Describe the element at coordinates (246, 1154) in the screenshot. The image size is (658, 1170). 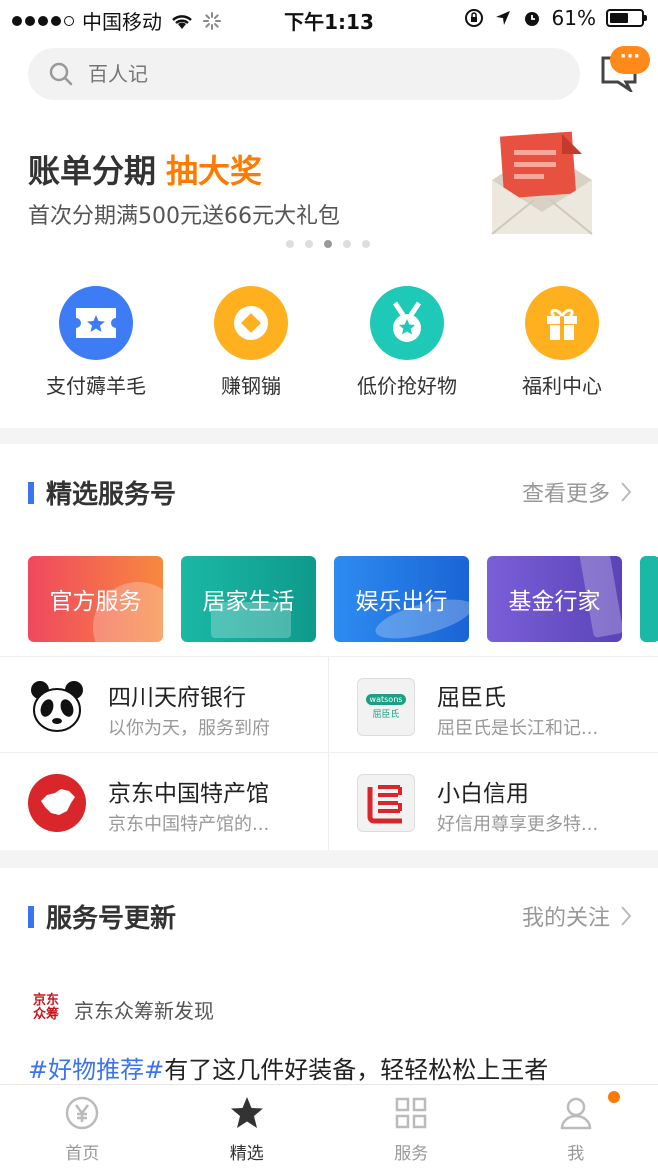
I see `tab-label: 精选` at that location.